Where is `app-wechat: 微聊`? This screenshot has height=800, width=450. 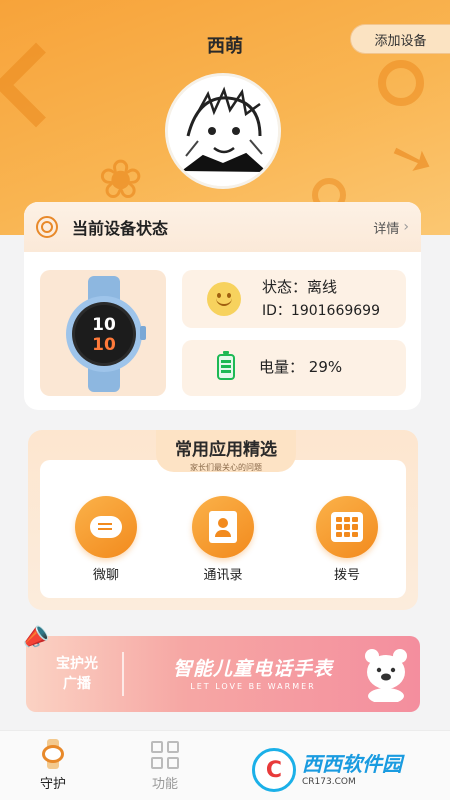
app-wechat: 微聊 is located at coordinates (106, 539).